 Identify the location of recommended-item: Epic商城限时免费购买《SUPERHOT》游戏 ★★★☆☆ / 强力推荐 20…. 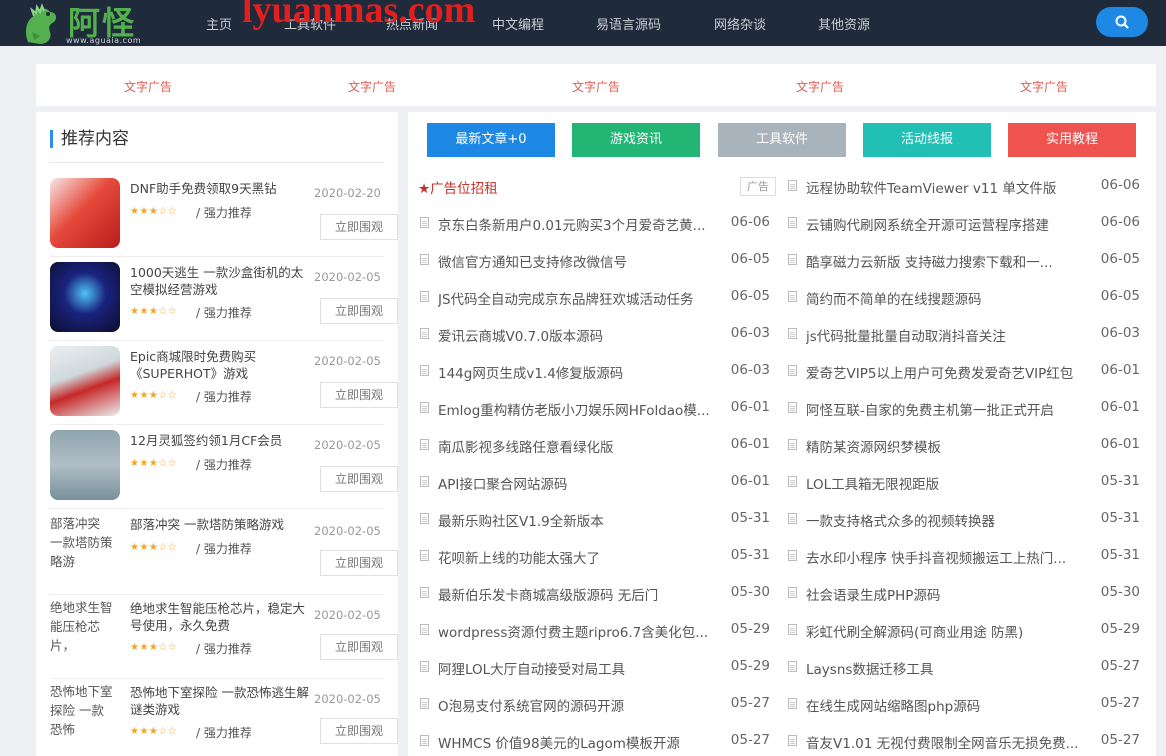
(224, 387).